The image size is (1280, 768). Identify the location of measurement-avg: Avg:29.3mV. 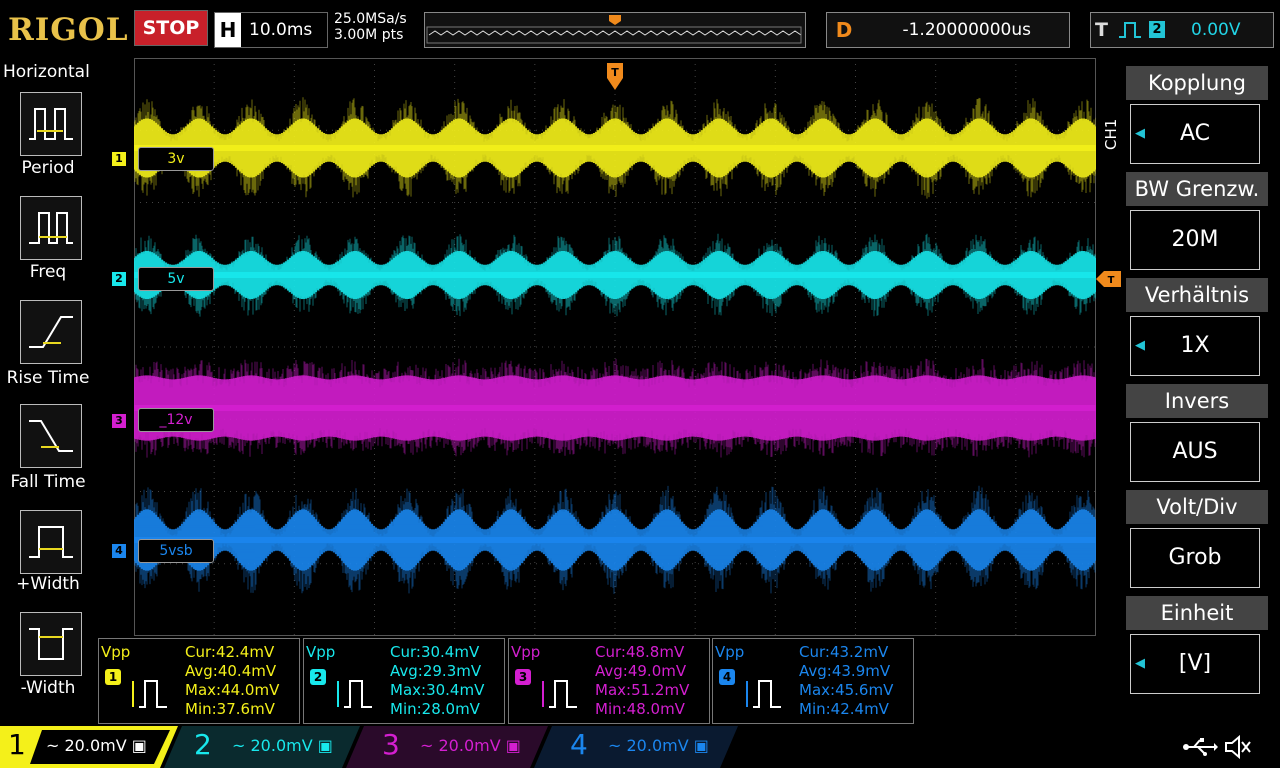
(436, 671).